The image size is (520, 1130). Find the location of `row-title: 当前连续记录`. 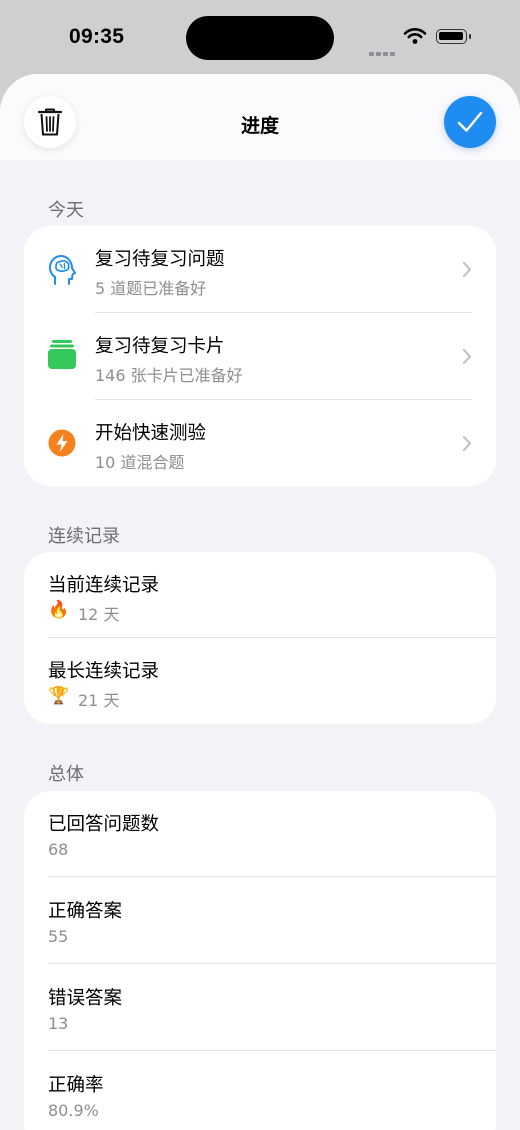

row-title: 当前连续记录 is located at coordinates (104, 585).